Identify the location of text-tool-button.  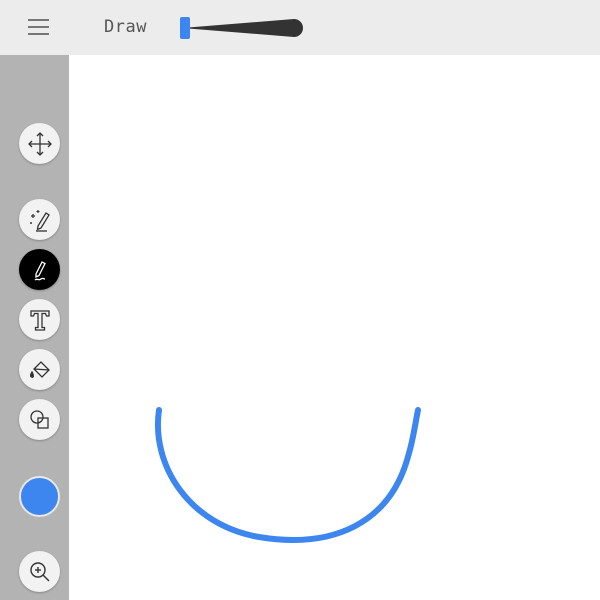
(39, 319).